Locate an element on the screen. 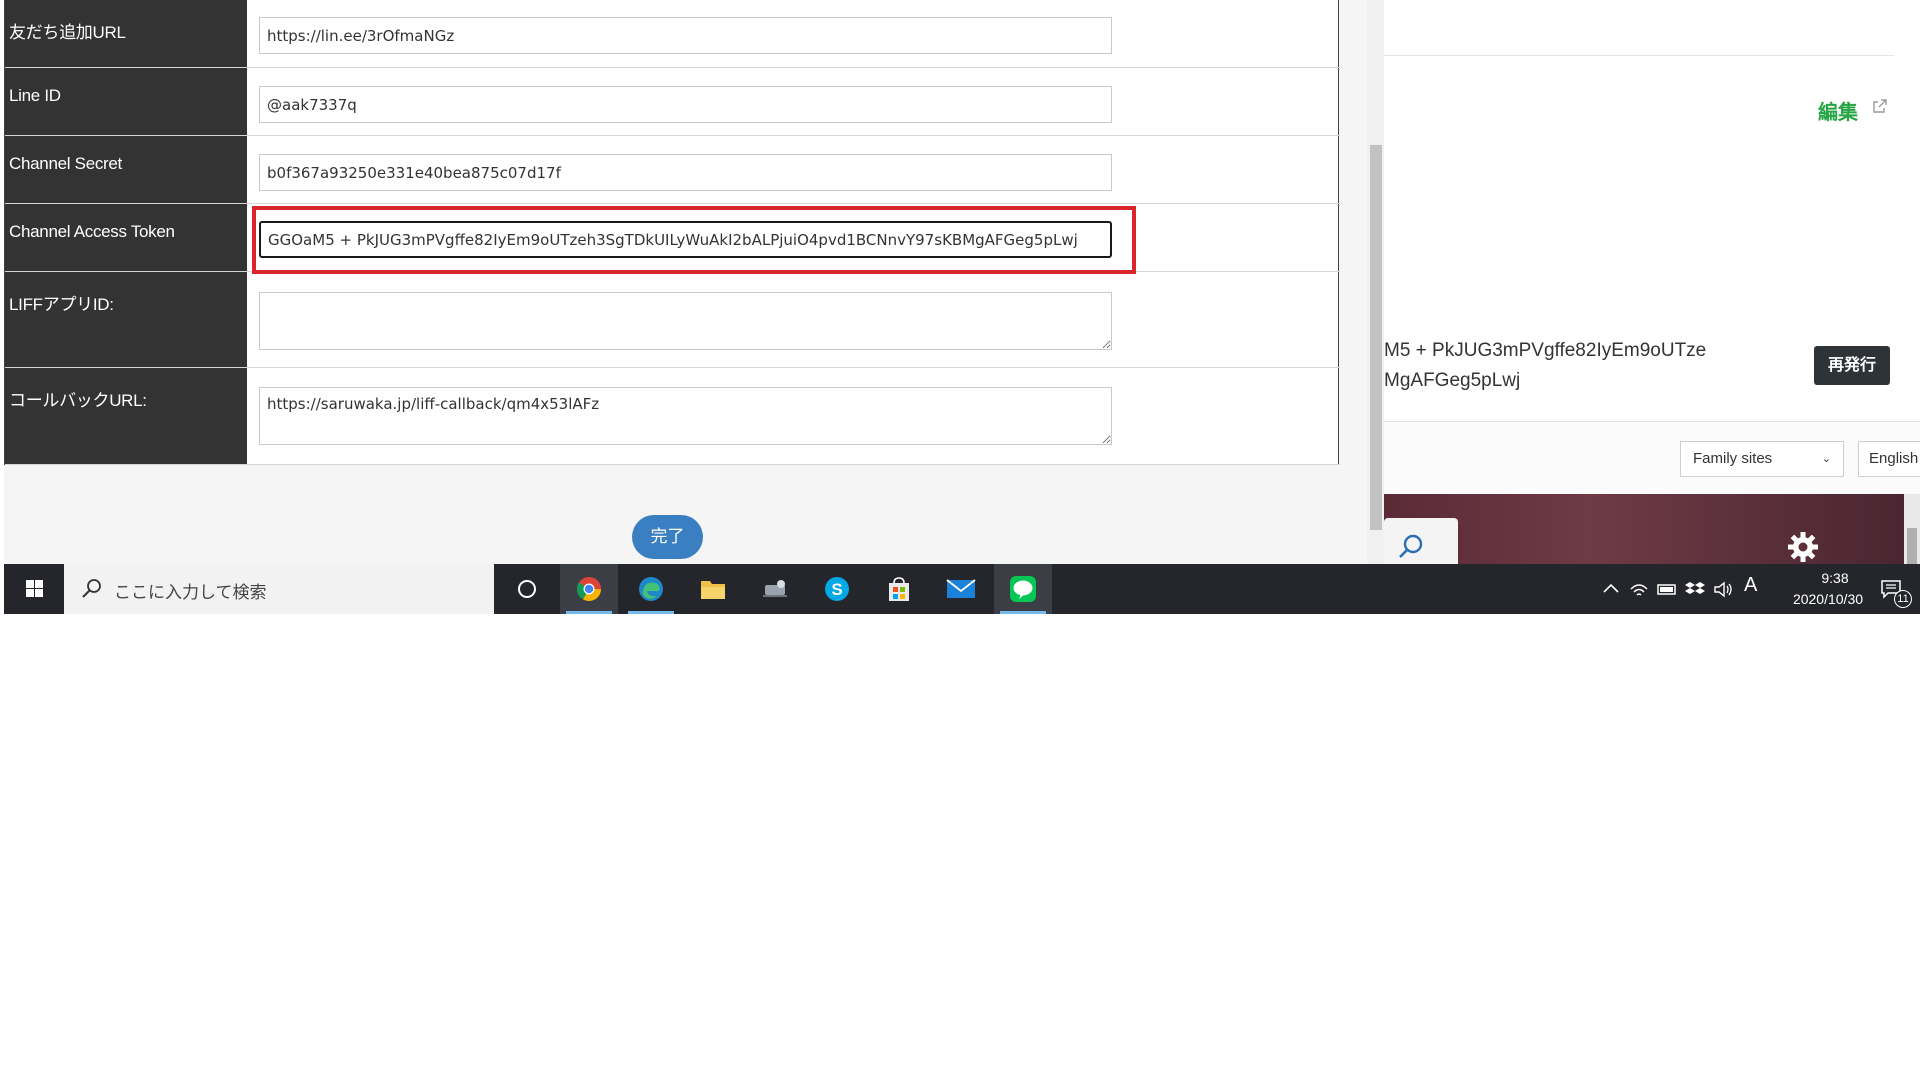 This screenshot has width=1920, height=1080. taskbar-line is located at coordinates (1023, 589).